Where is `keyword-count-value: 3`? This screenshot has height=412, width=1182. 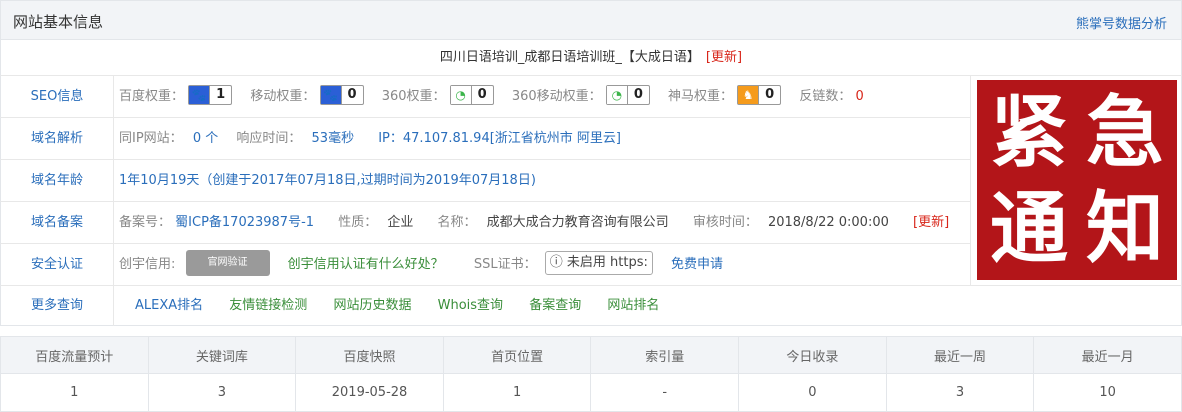 keyword-count-value: 3 is located at coordinates (222, 392).